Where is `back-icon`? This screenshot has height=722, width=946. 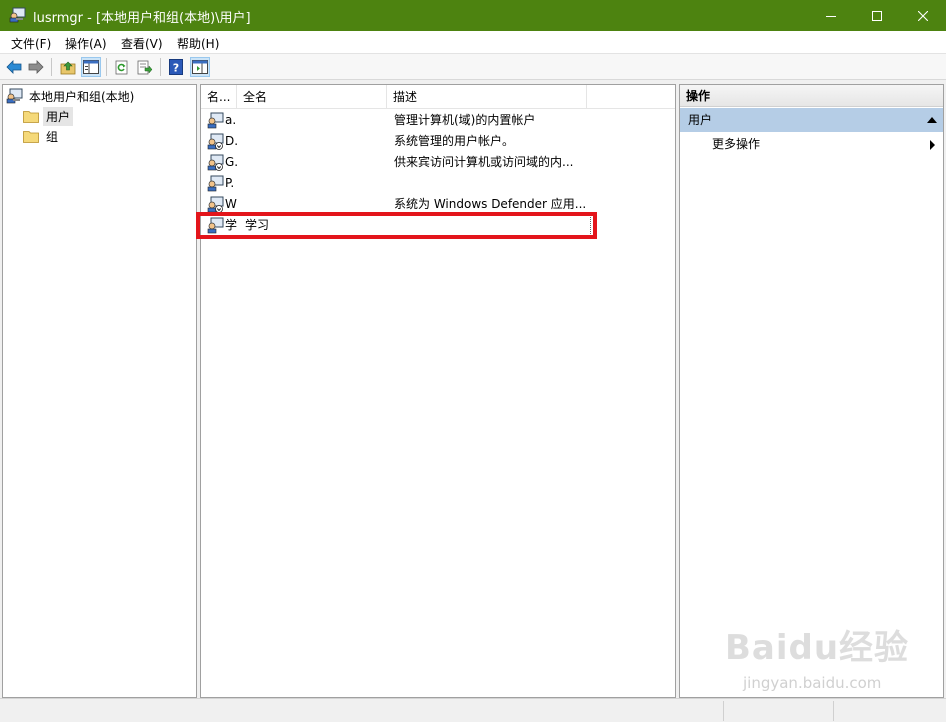
back-icon is located at coordinates (14, 67).